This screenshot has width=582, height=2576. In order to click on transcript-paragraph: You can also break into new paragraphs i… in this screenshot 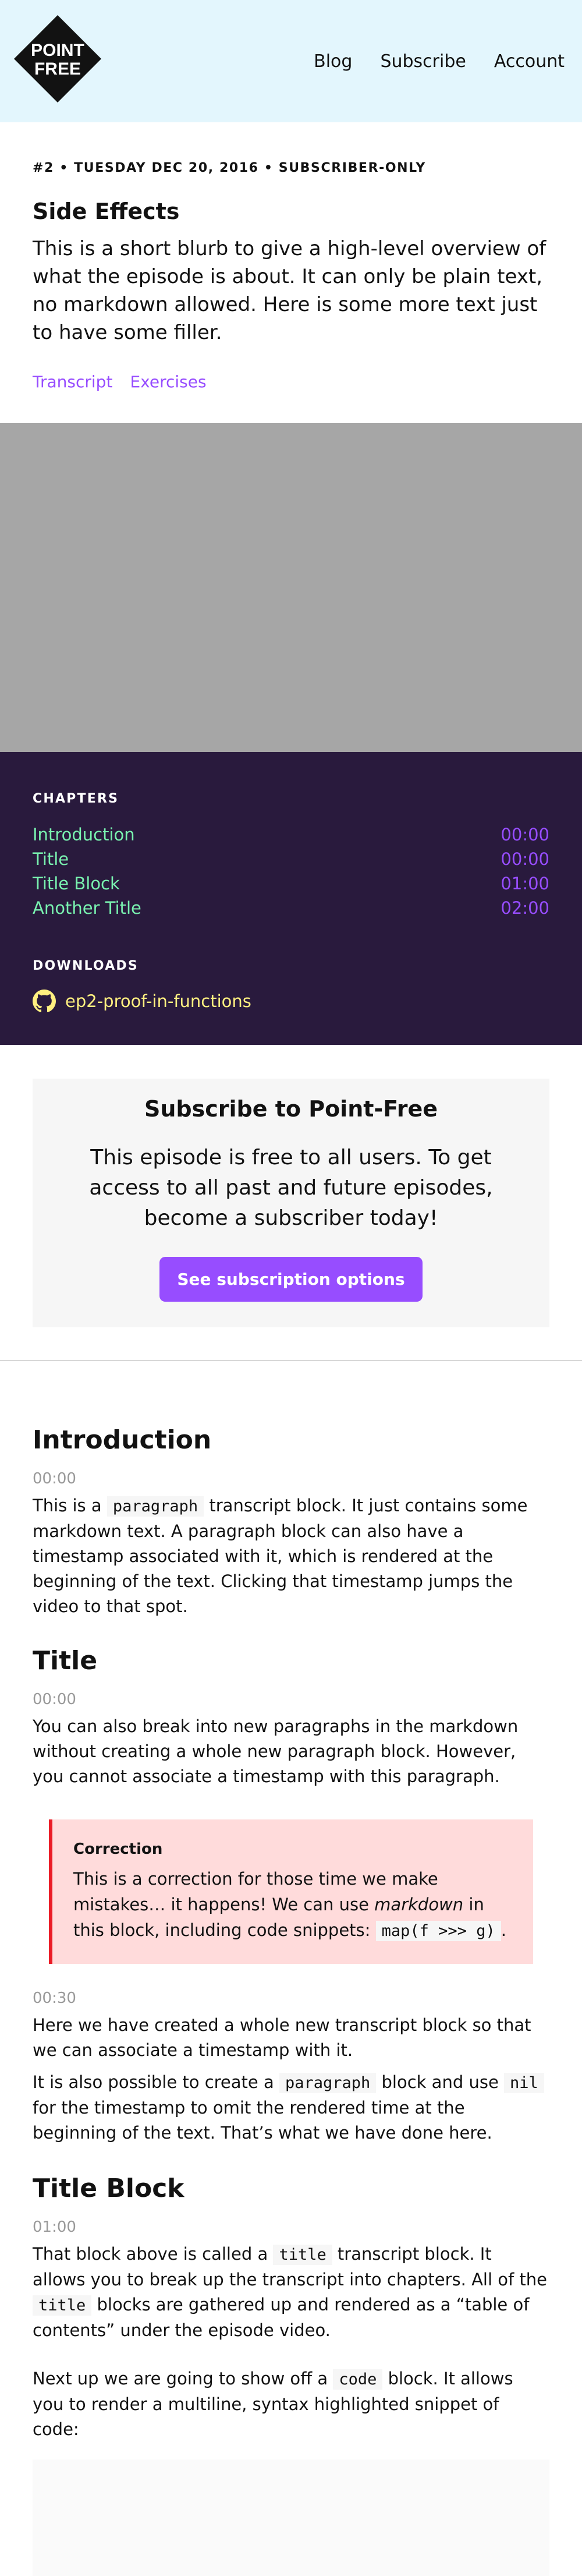, I will do `click(276, 1751)`.